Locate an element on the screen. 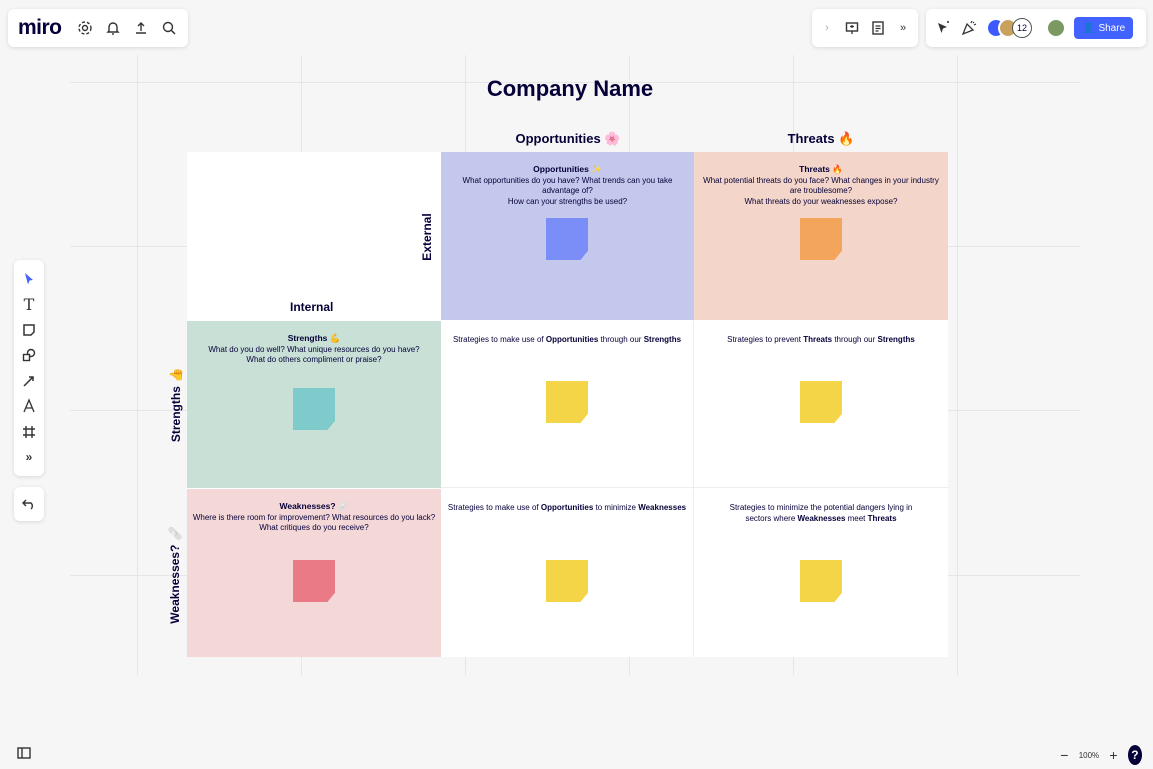  board-title: Company Name is located at coordinates (570, 89).